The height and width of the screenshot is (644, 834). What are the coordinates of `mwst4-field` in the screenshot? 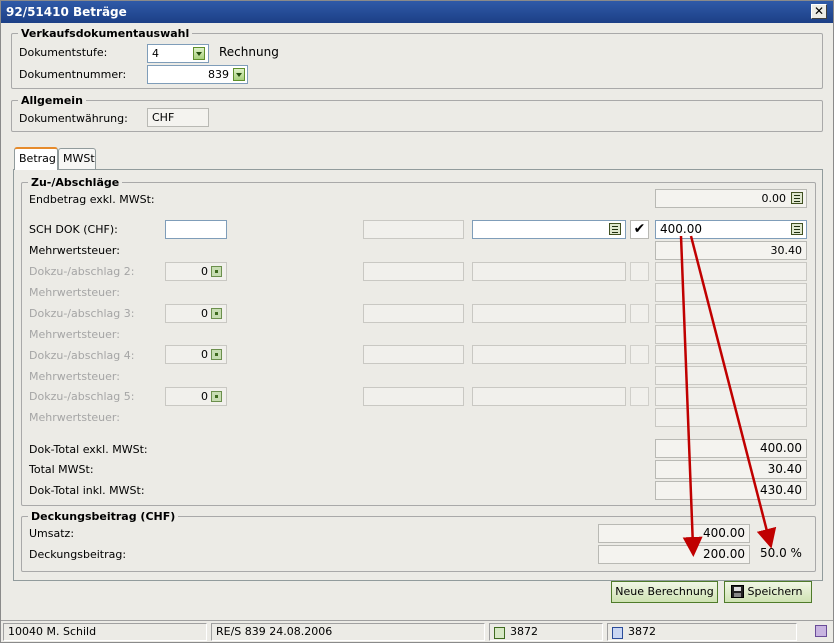 It's located at (731, 375).